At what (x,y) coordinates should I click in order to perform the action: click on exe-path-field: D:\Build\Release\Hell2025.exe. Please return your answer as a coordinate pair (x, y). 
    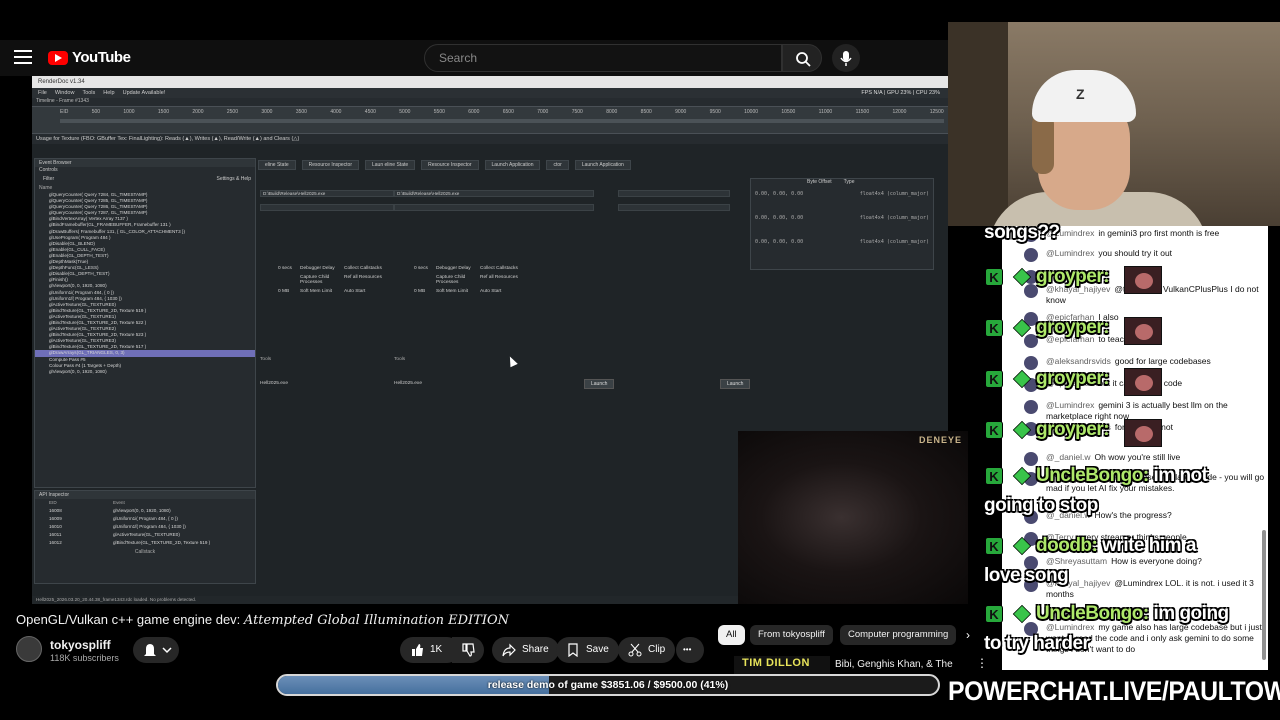
    Looking at the image, I should click on (327, 193).